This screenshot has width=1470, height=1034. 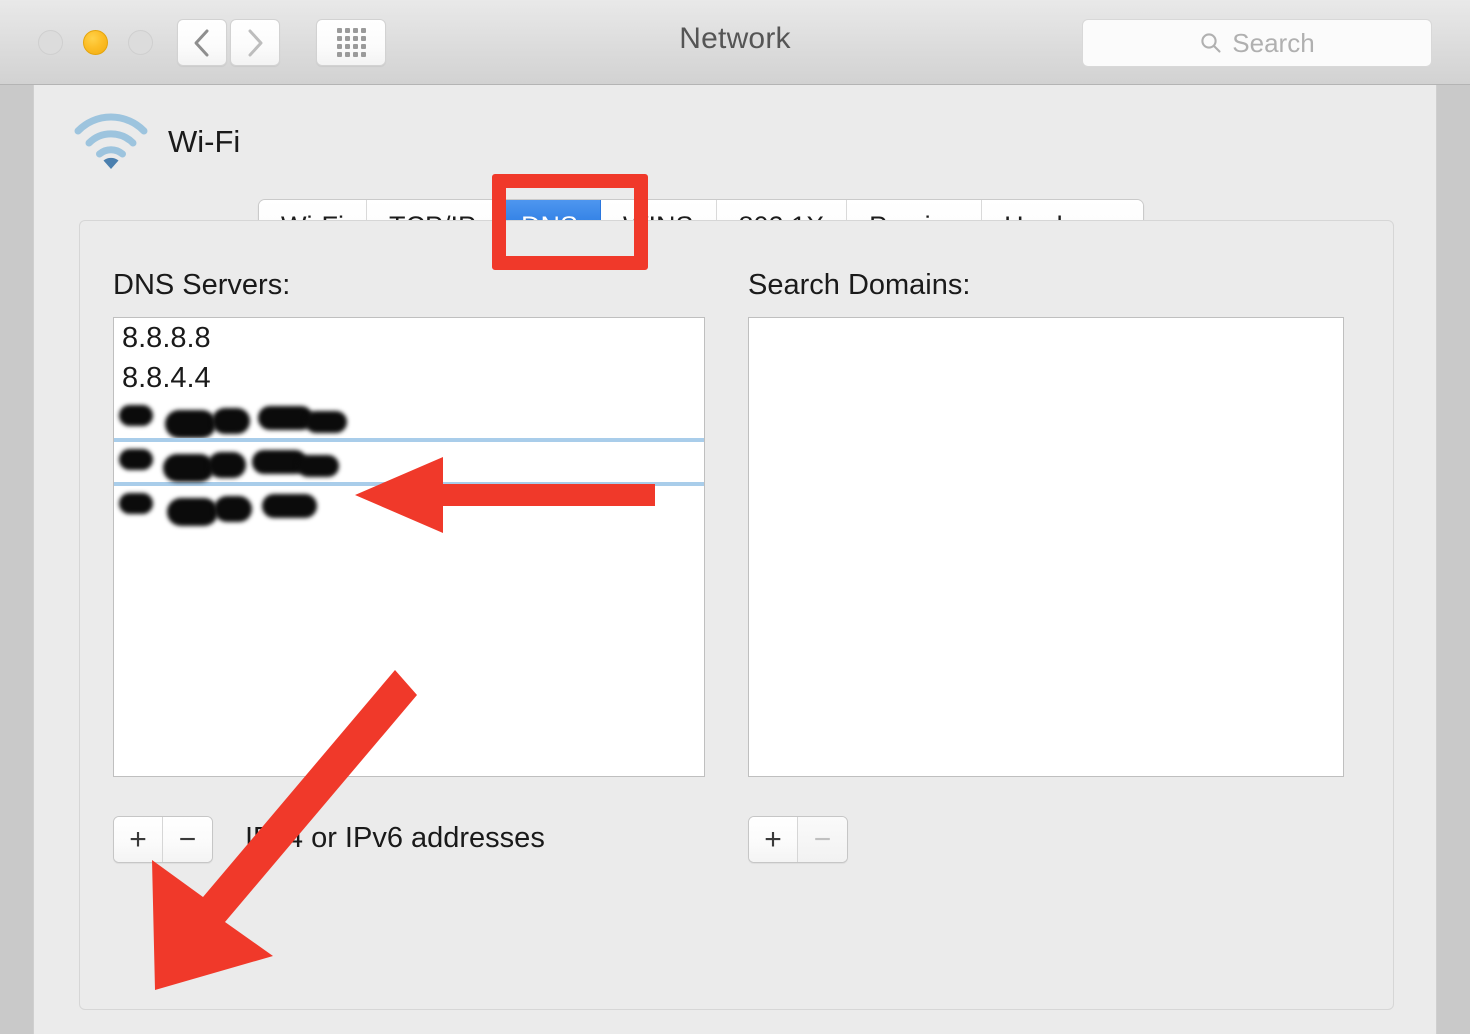 What do you see at coordinates (409, 378) in the screenshot?
I see `dns-server-row: 8.8.4.4` at bounding box center [409, 378].